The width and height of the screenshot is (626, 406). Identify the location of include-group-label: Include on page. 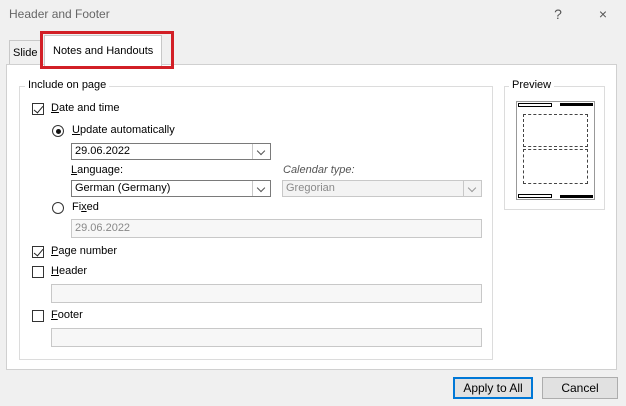
(67, 85).